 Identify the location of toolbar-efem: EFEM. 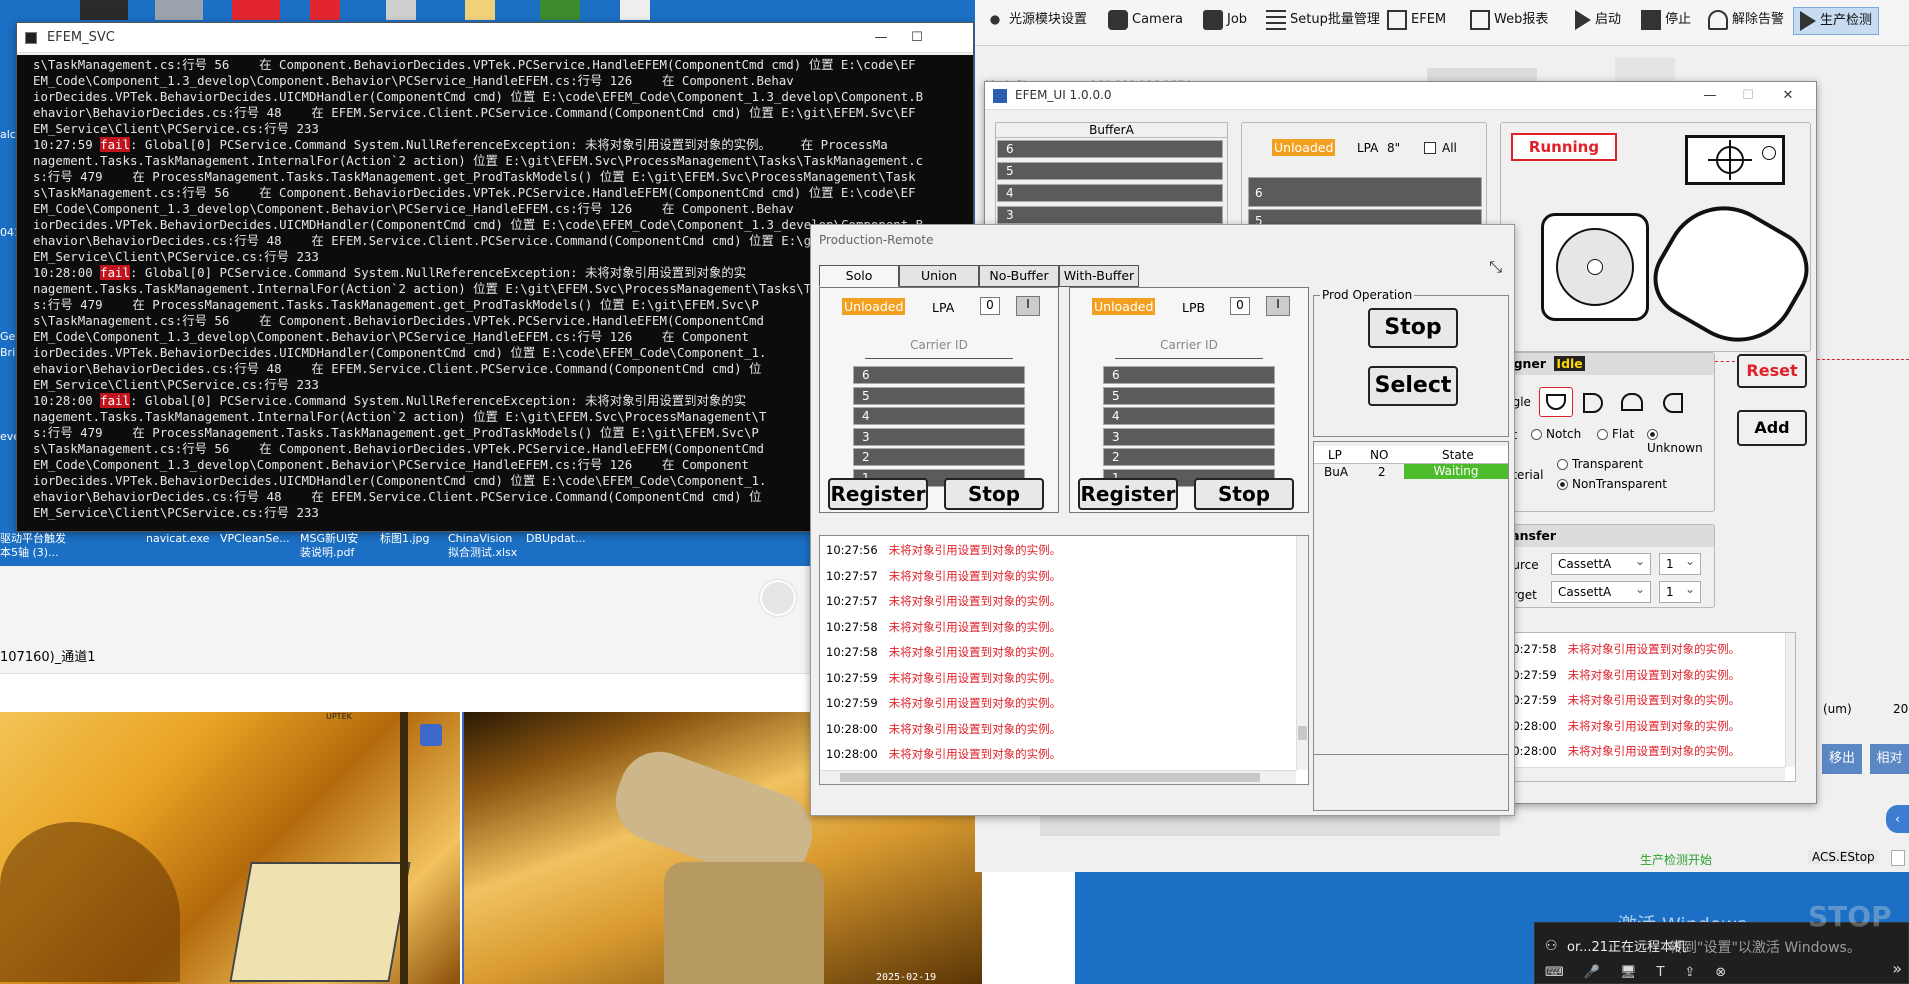
(1416, 20).